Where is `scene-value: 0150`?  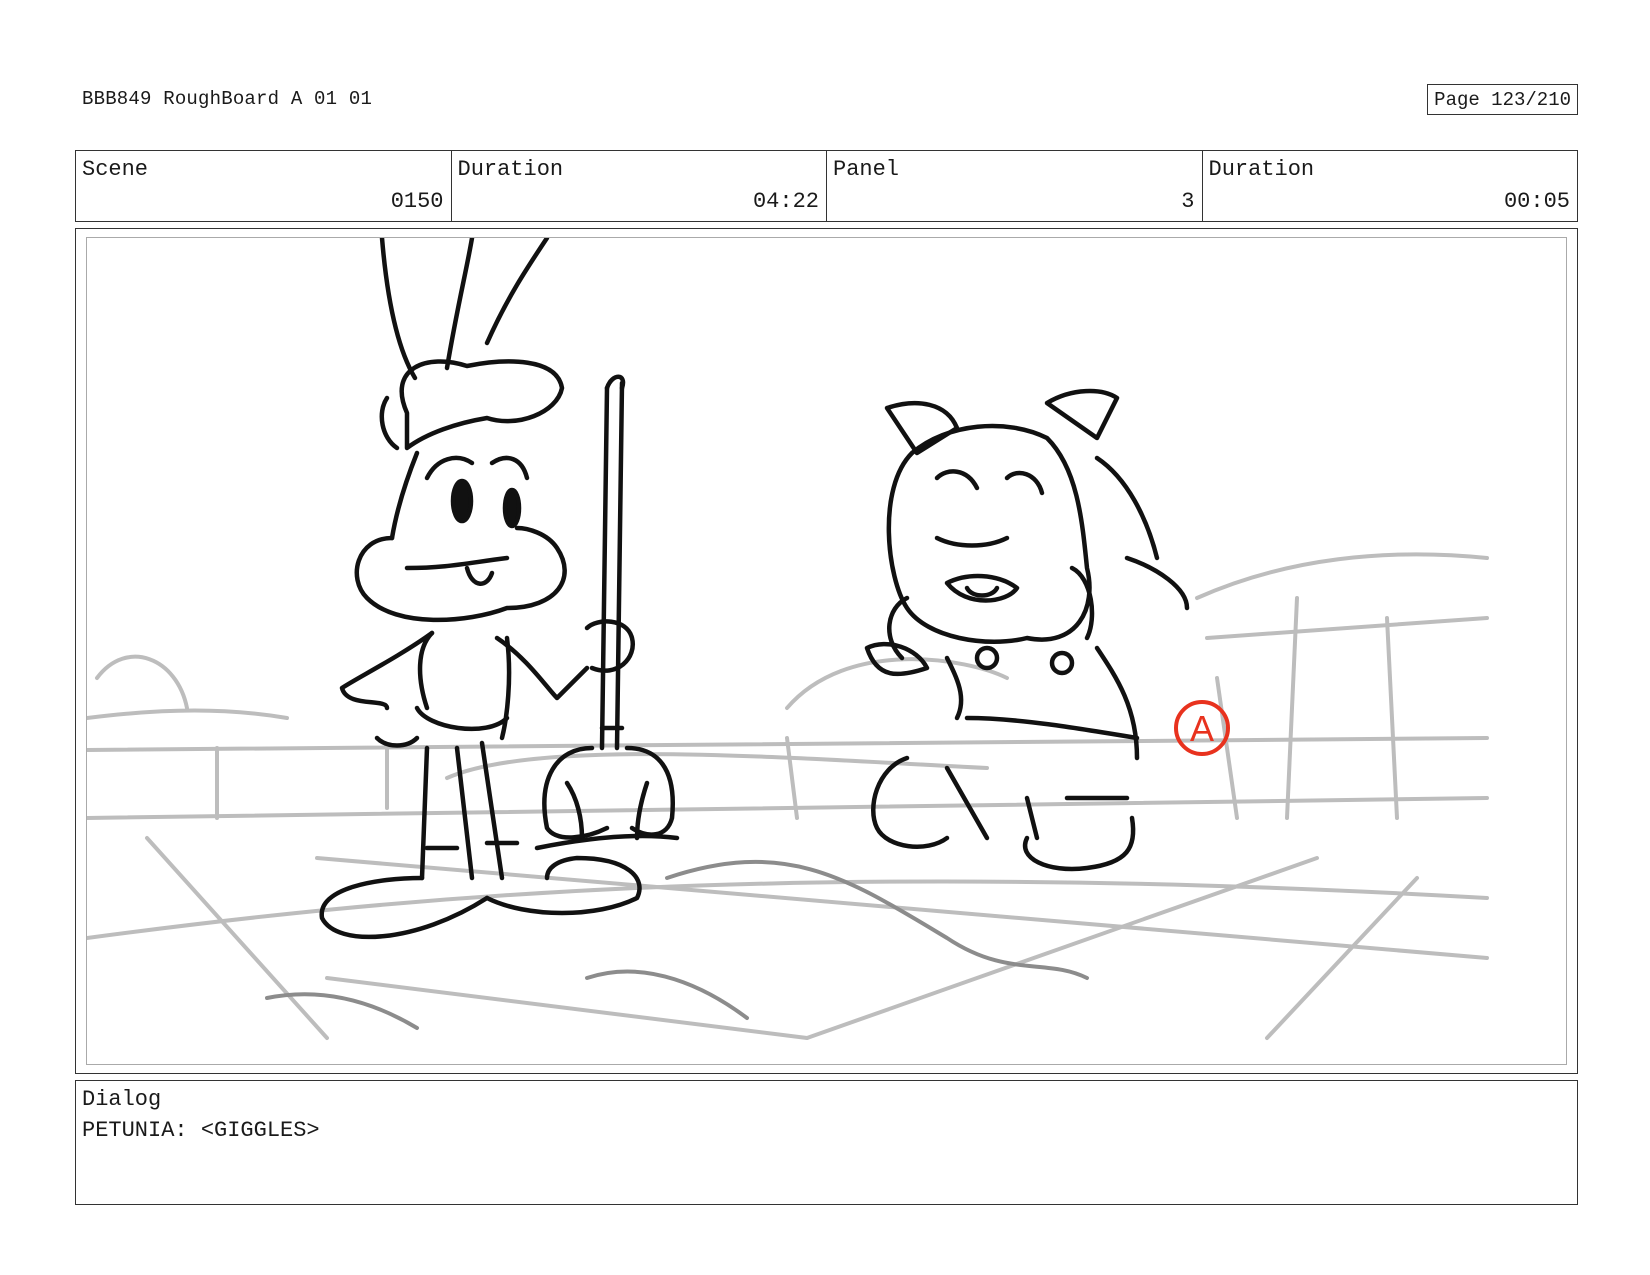 scene-value: 0150 is located at coordinates (417, 201).